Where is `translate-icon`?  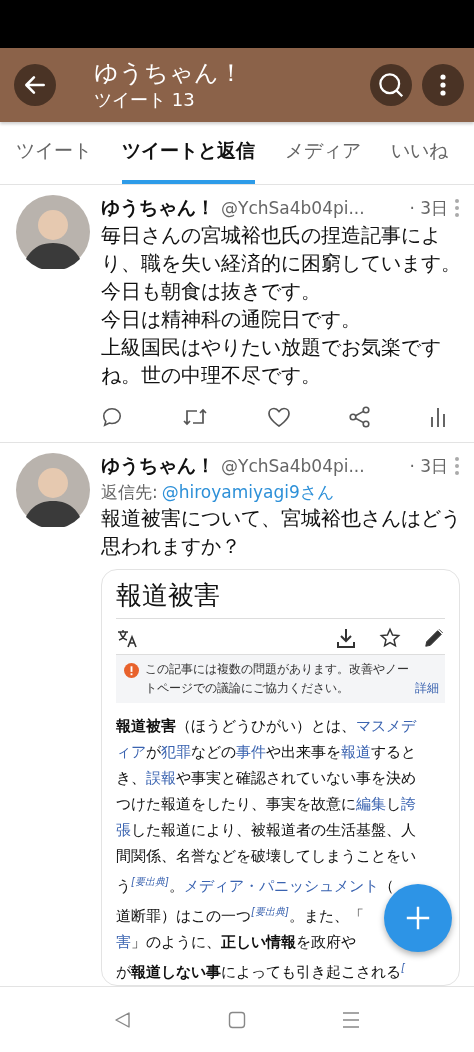
translate-icon is located at coordinates (128, 638).